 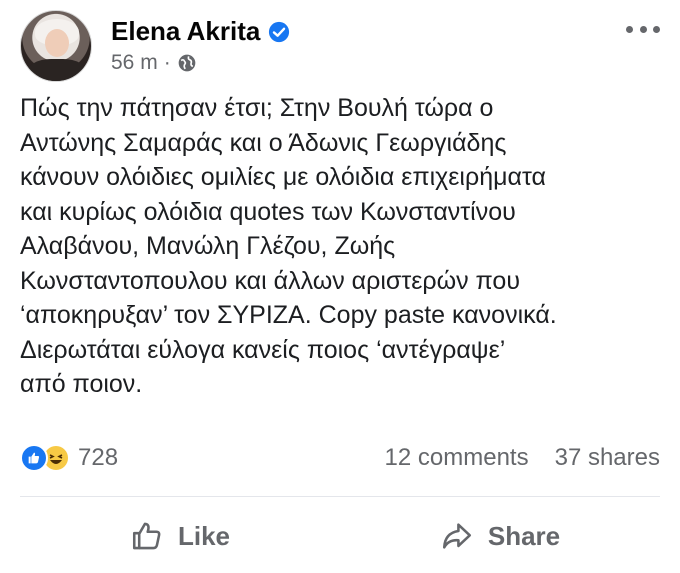 What do you see at coordinates (340, 461) in the screenshot?
I see `post-stats: 728 12 comments 37 shares` at bounding box center [340, 461].